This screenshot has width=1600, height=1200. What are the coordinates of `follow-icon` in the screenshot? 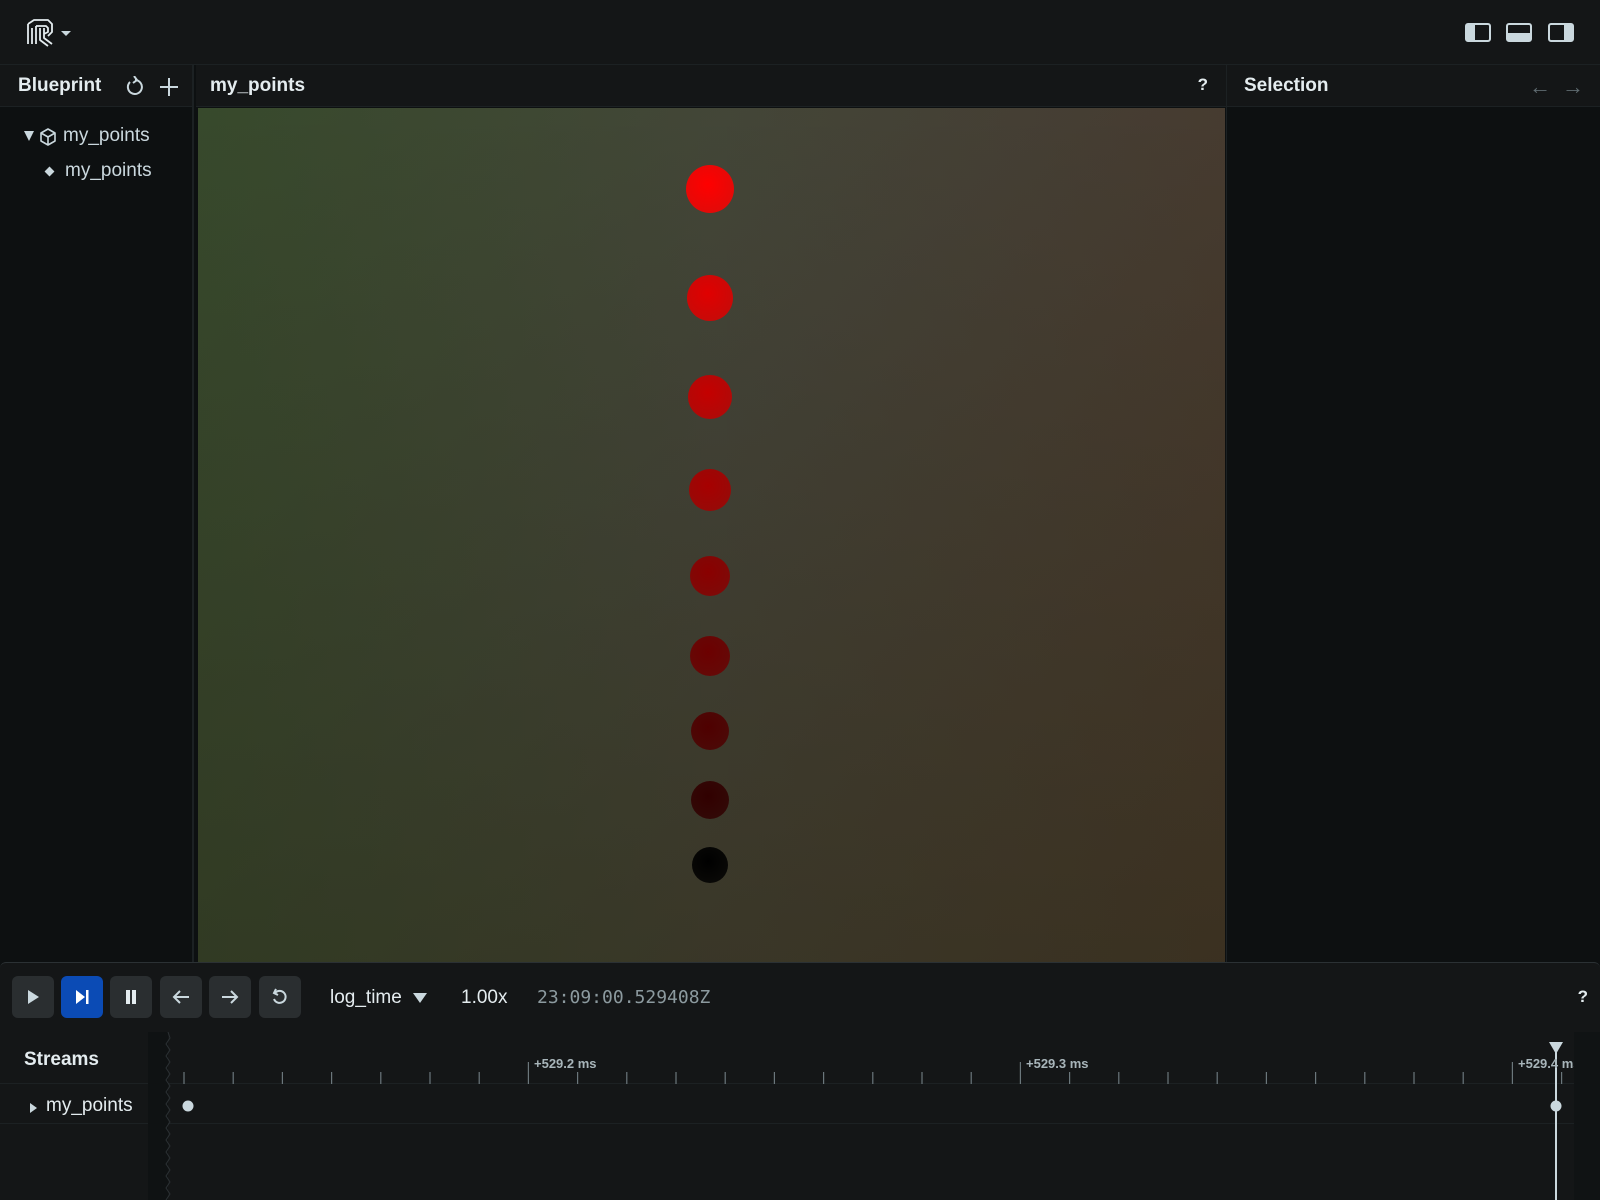 It's located at (82, 997).